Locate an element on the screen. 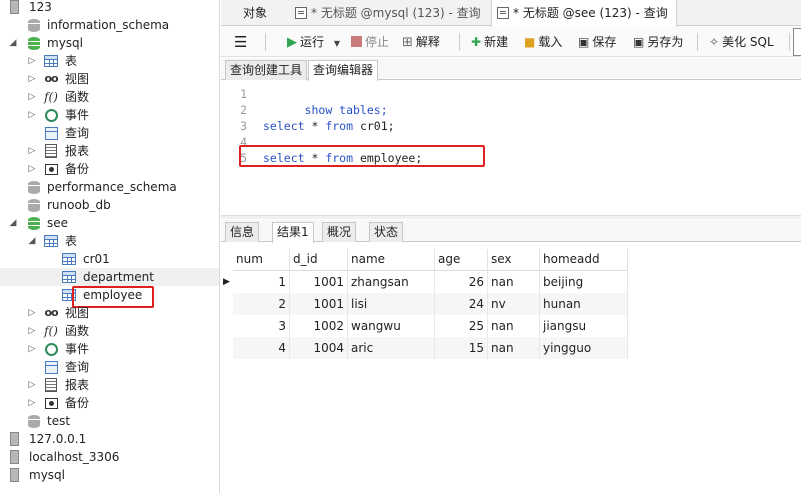  table-cell: 24 is located at coordinates (461, 304).